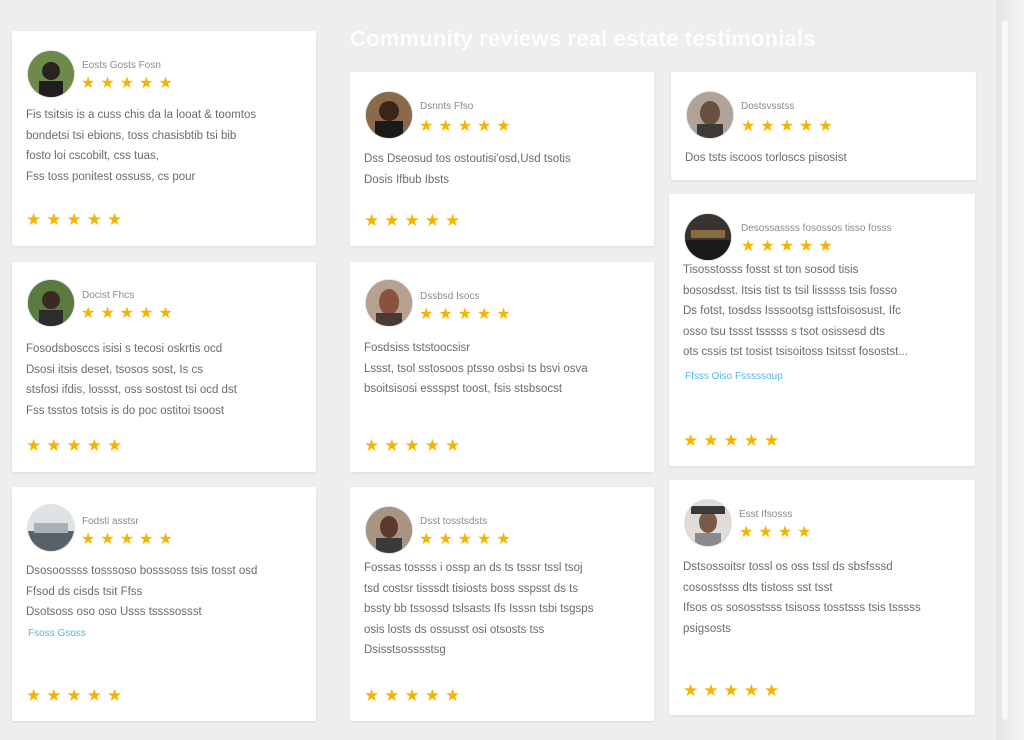 The height and width of the screenshot is (740, 1024). I want to click on reviewer-name: Dsst tosstsdsts, so click(454, 521).